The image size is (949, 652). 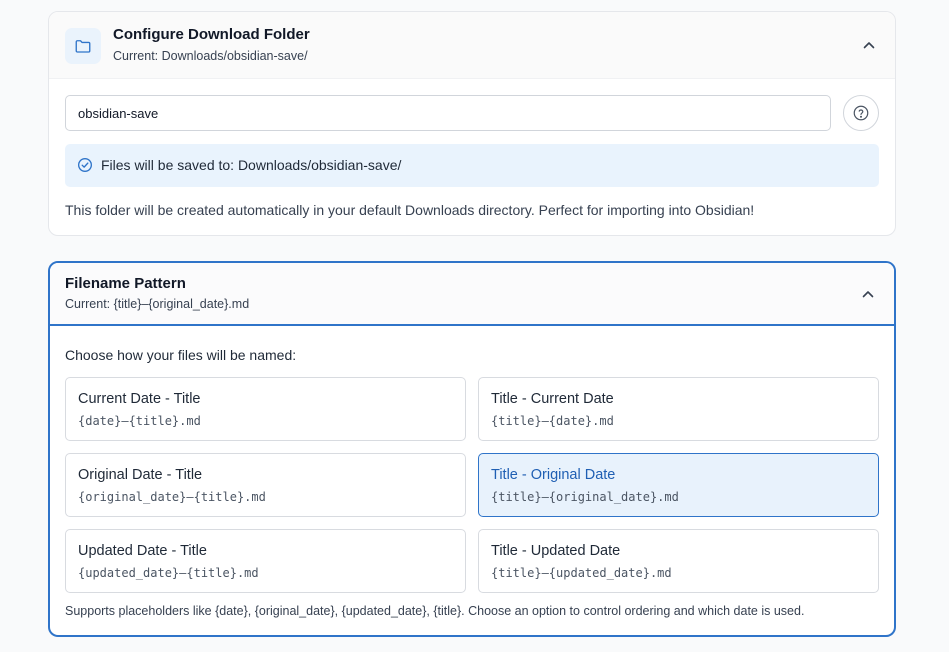 What do you see at coordinates (139, 421) in the screenshot?
I see `option-pattern: {date}–{title}.md` at bounding box center [139, 421].